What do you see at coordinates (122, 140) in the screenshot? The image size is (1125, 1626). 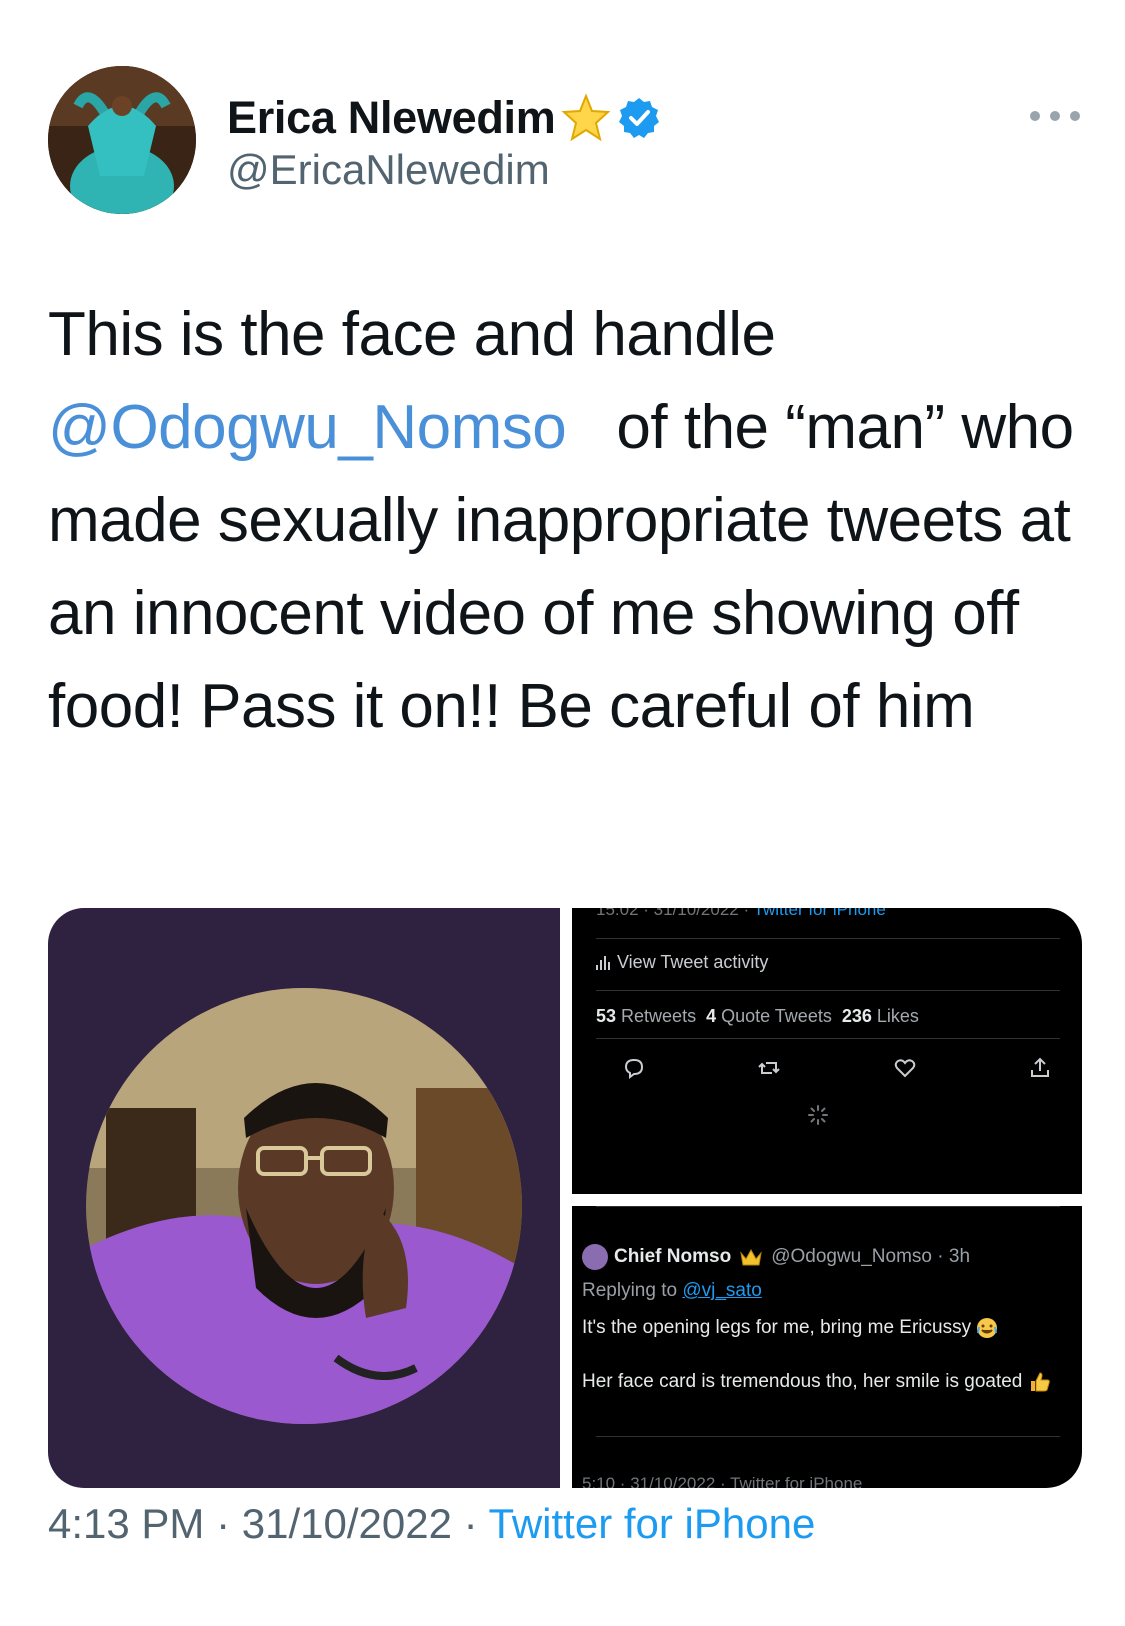 I see `author-avatar` at bounding box center [122, 140].